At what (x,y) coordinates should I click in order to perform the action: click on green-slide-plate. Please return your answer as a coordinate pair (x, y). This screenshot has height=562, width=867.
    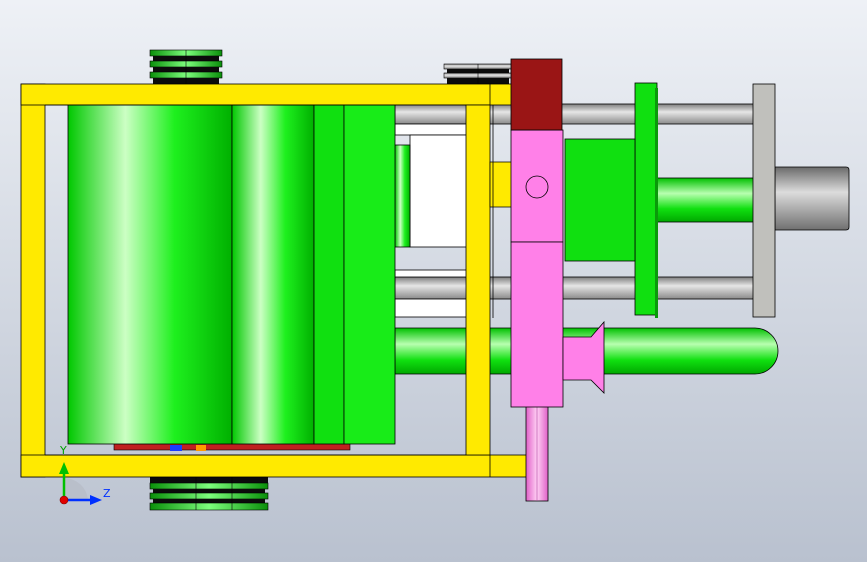
    Looking at the image, I should click on (646, 200).